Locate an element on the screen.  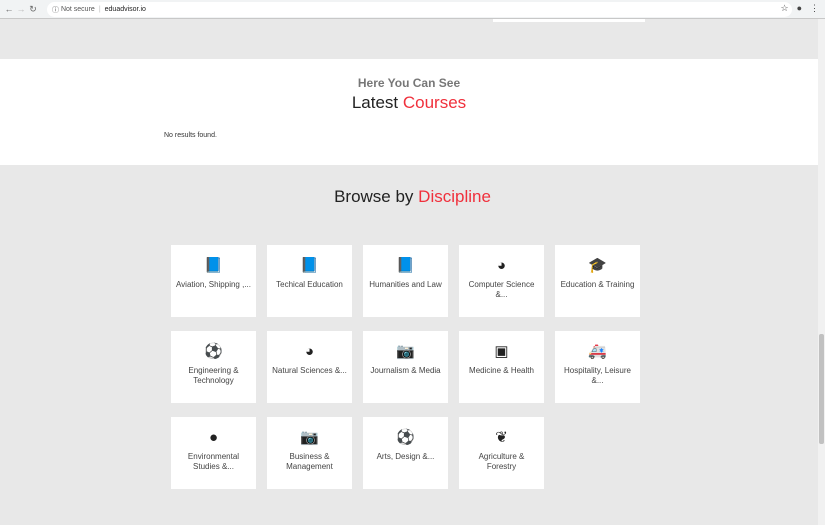
dropdown-edge is located at coordinates (569, 20).